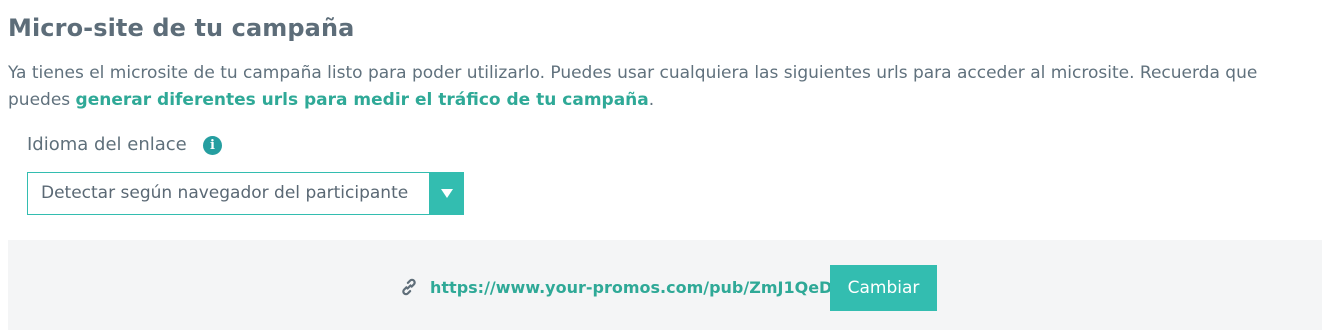 The image size is (1328, 330). What do you see at coordinates (409, 287) in the screenshot?
I see `link-icon` at bounding box center [409, 287].